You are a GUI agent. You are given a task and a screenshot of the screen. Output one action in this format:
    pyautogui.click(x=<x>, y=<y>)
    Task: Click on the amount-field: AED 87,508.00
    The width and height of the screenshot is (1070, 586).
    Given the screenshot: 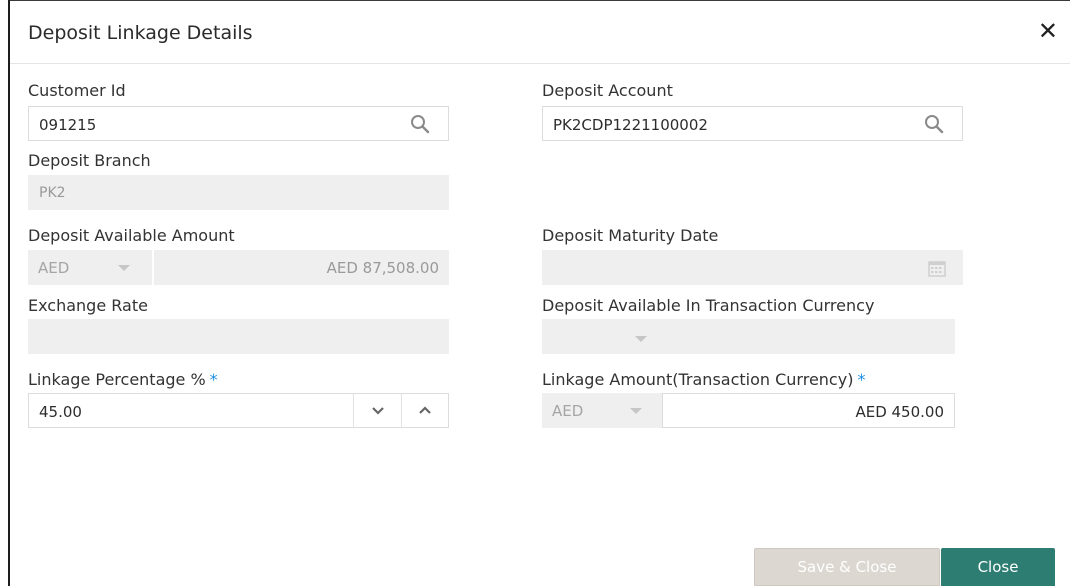 What is the action you would take?
    pyautogui.click(x=301, y=267)
    